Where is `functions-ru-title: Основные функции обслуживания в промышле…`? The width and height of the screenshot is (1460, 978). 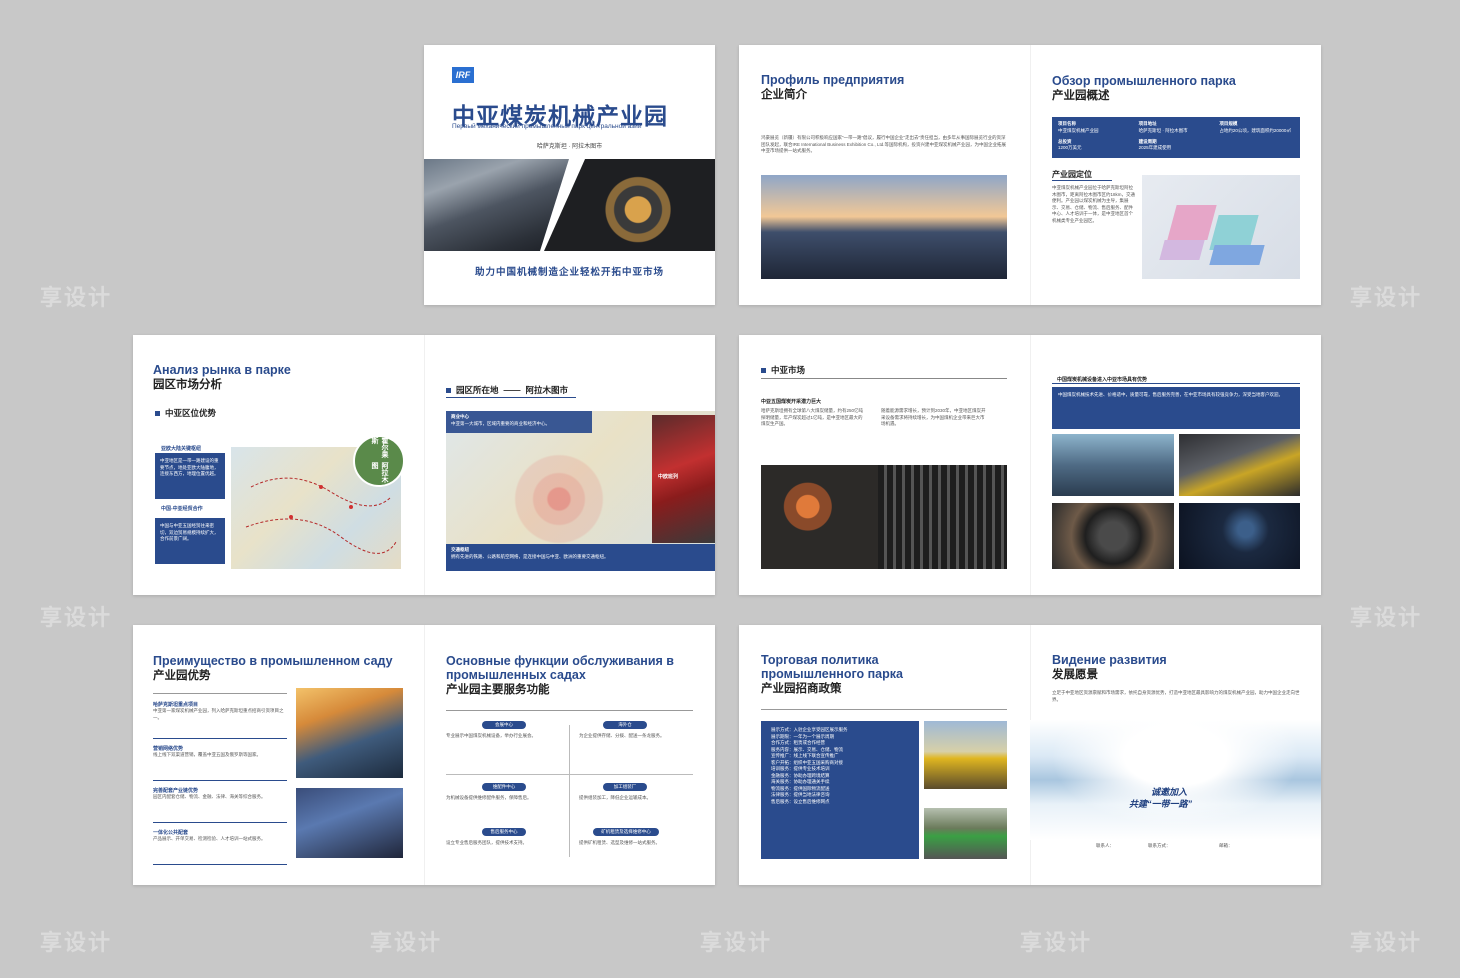 functions-ru-title: Основные функции обслуживания в промышле… is located at coordinates (560, 668).